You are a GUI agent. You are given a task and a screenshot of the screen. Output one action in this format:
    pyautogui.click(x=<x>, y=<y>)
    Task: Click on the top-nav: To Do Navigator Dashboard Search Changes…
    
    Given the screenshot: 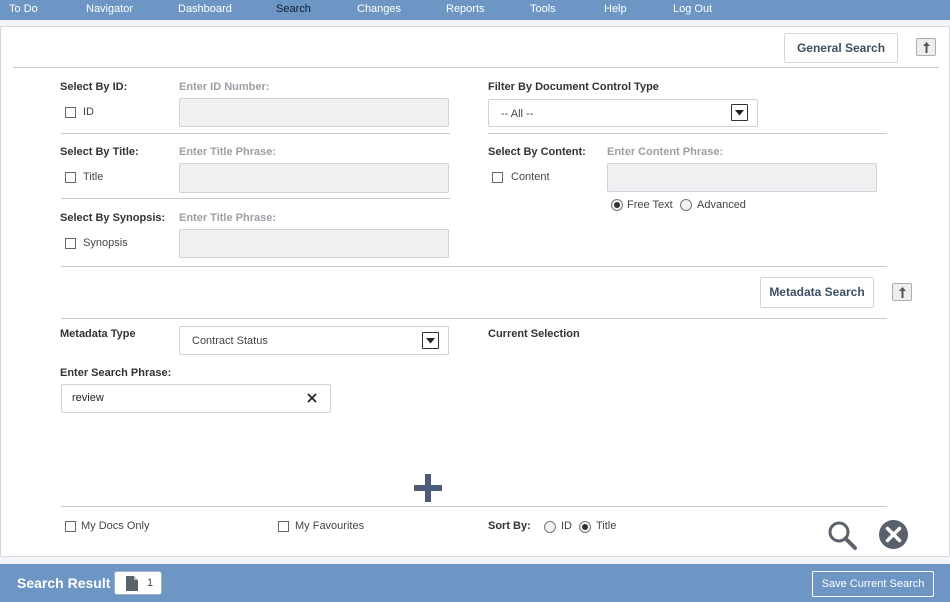 What is the action you would take?
    pyautogui.click(x=475, y=10)
    